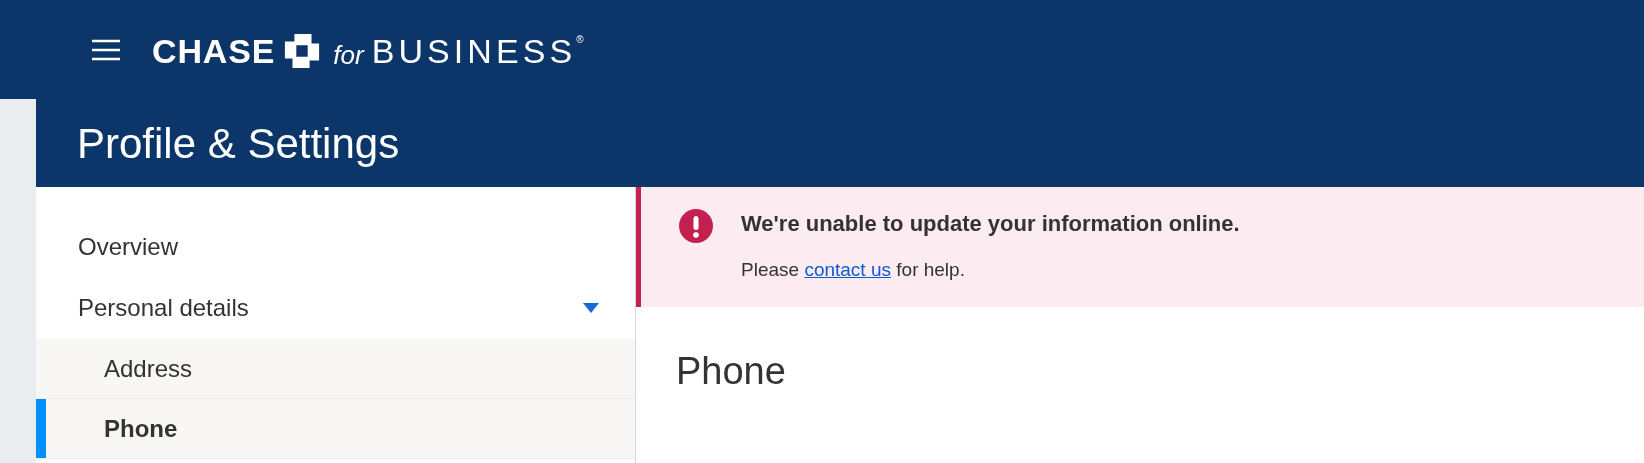 The image size is (1644, 463). I want to click on page-title: Profile & Settings, so click(238, 143).